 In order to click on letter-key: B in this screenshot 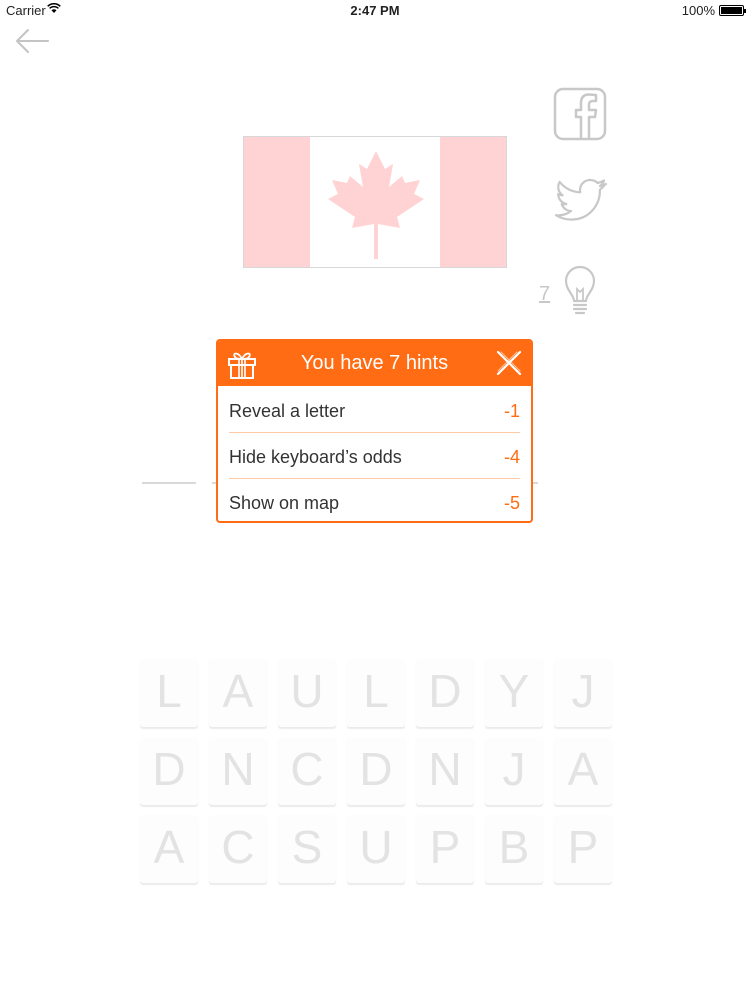, I will do `click(514, 849)`.